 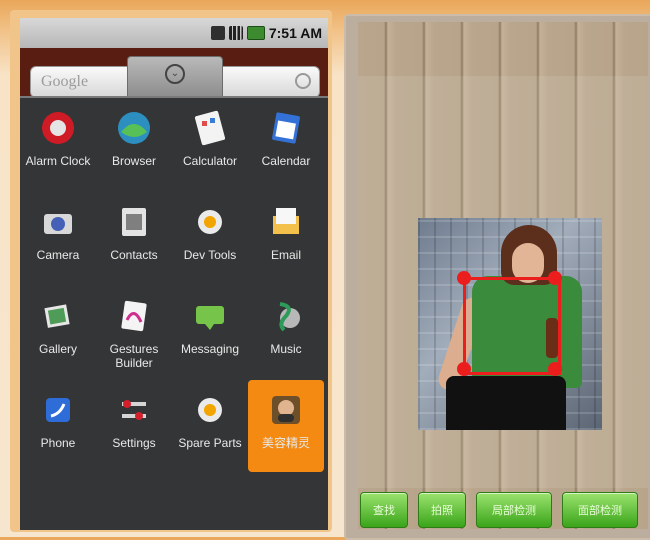 I want to click on app-gestures-builder: Gestures Builder, so click(x=134, y=332).